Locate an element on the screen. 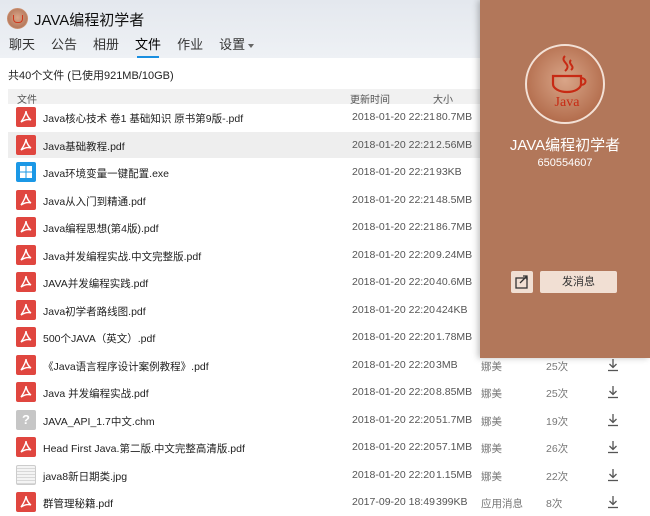 The width and height of the screenshot is (650, 516). exe-file-icon is located at coordinates (26, 172).